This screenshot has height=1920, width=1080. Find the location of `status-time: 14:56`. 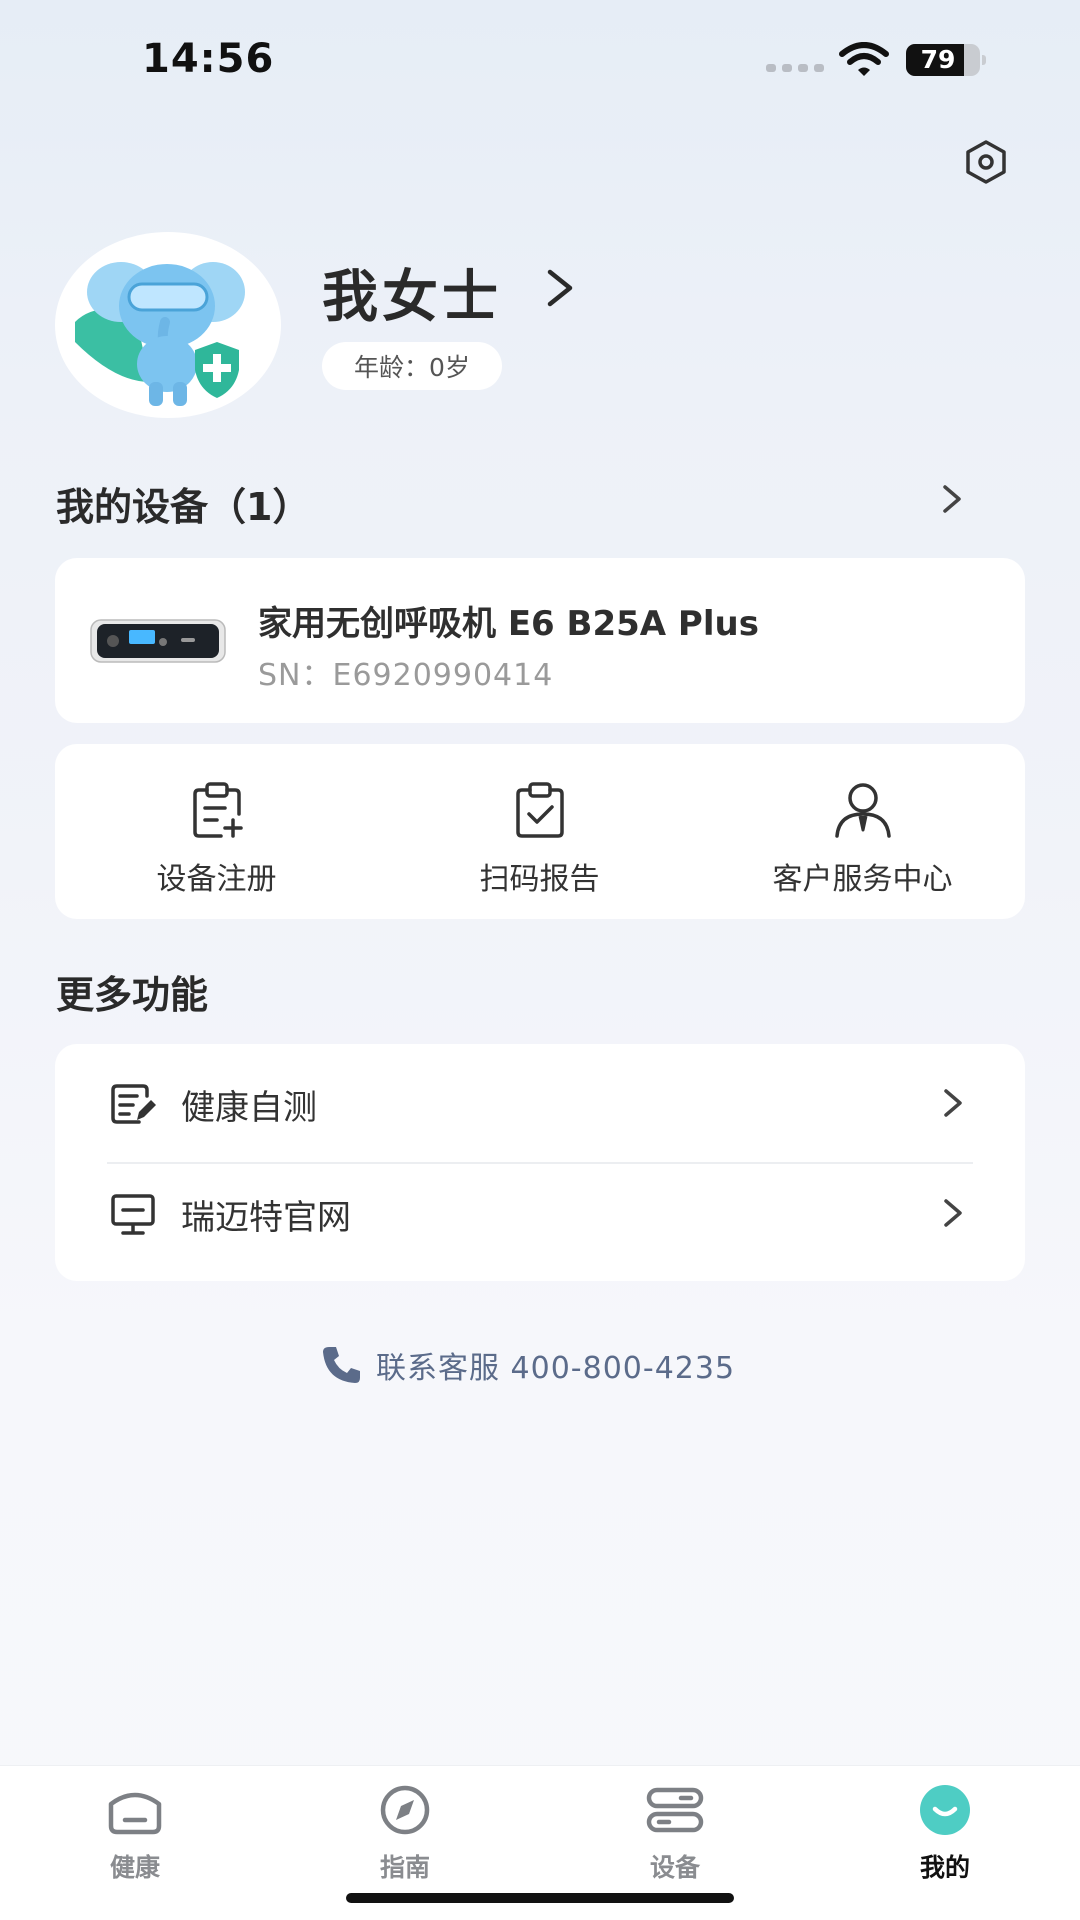

status-time: 14:56 is located at coordinates (208, 59).